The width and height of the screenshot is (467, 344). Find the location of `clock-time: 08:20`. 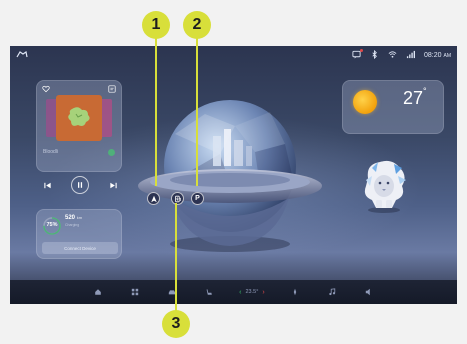

clock-time: 08:20 is located at coordinates (433, 55).